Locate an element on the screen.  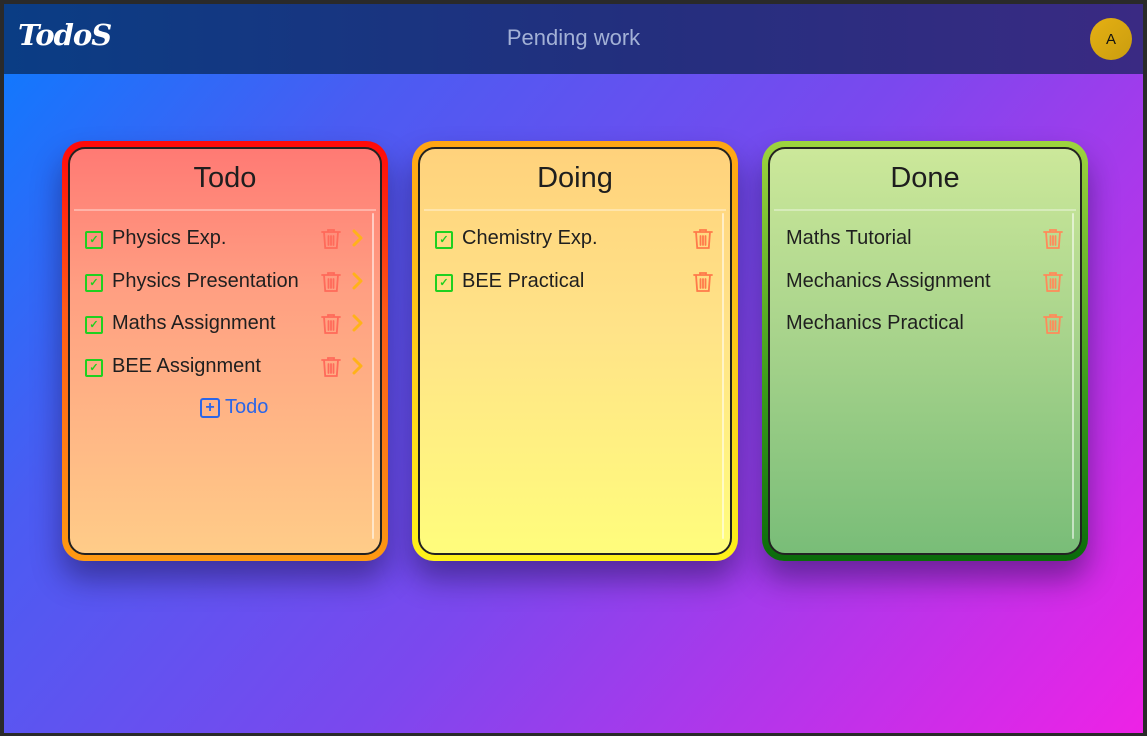
add-todo-label: Todo is located at coordinates (247, 407).